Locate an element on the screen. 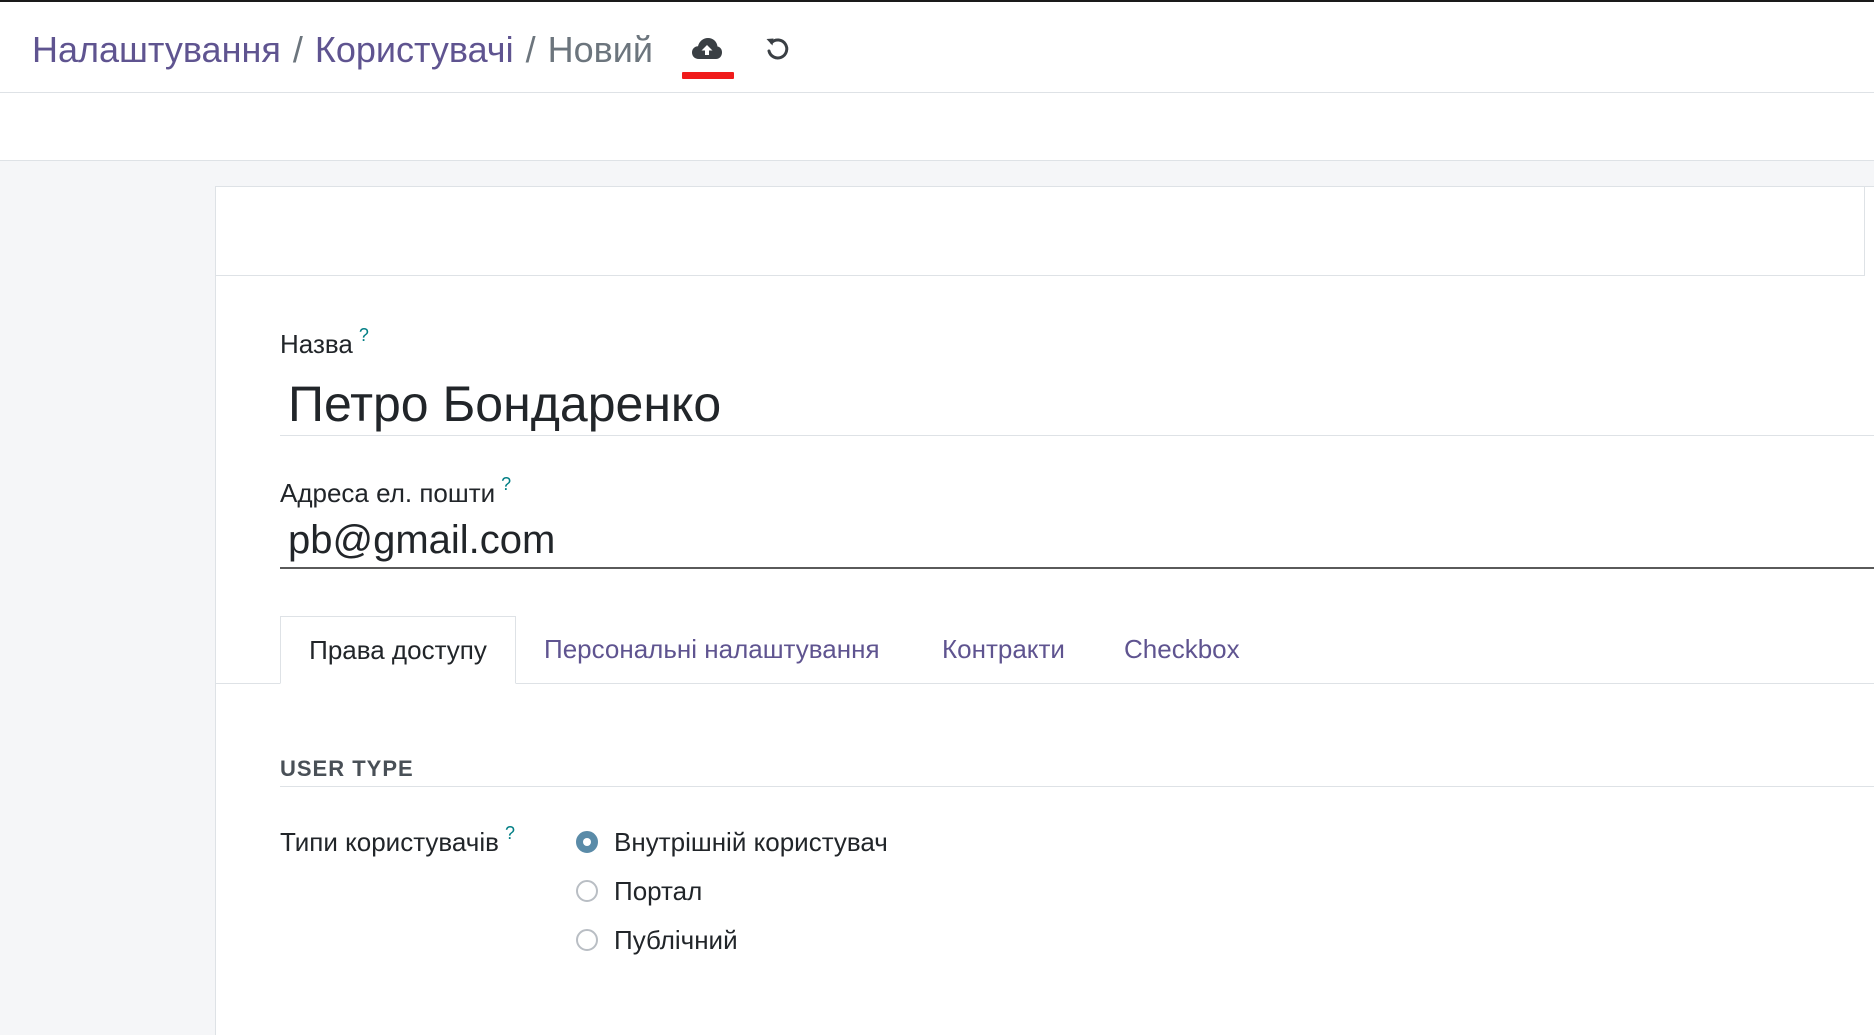 Image resolution: width=1874 pixels, height=1035 pixels. tab-preferences: Персональні налаштування is located at coordinates (712, 649).